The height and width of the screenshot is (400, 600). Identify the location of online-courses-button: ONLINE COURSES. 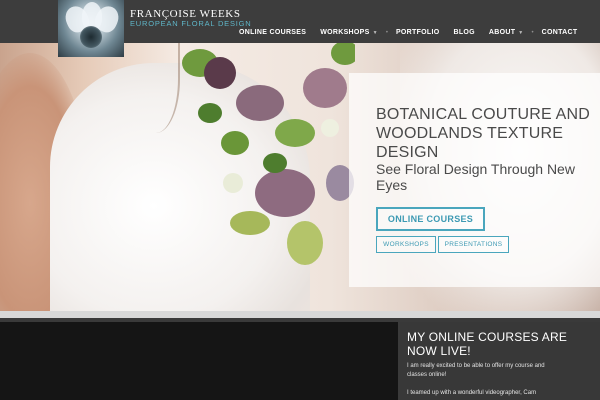
(430, 219).